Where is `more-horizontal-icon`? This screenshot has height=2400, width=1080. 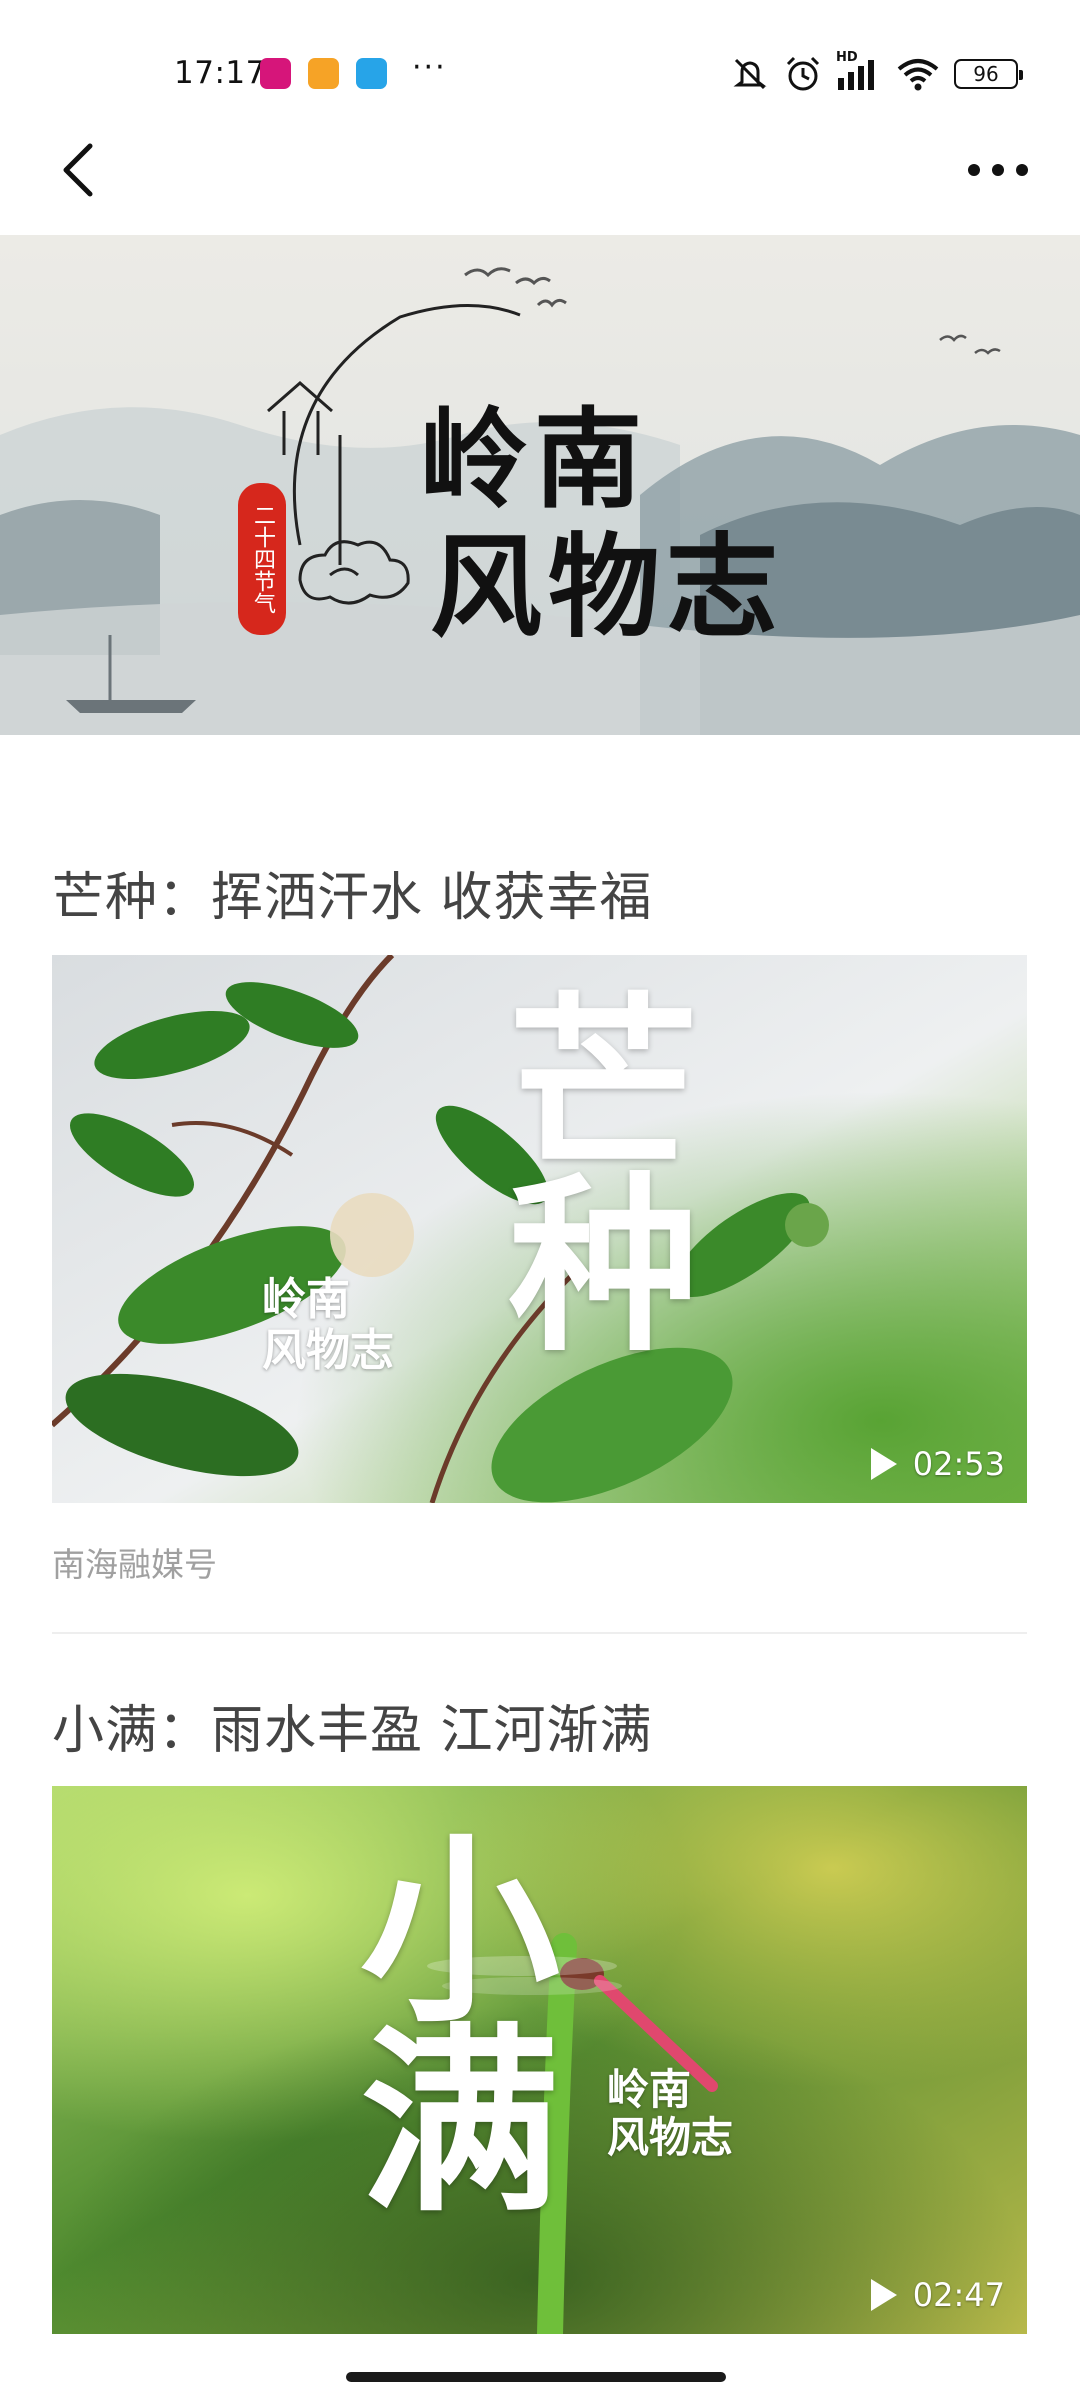 more-horizontal-icon is located at coordinates (998, 170).